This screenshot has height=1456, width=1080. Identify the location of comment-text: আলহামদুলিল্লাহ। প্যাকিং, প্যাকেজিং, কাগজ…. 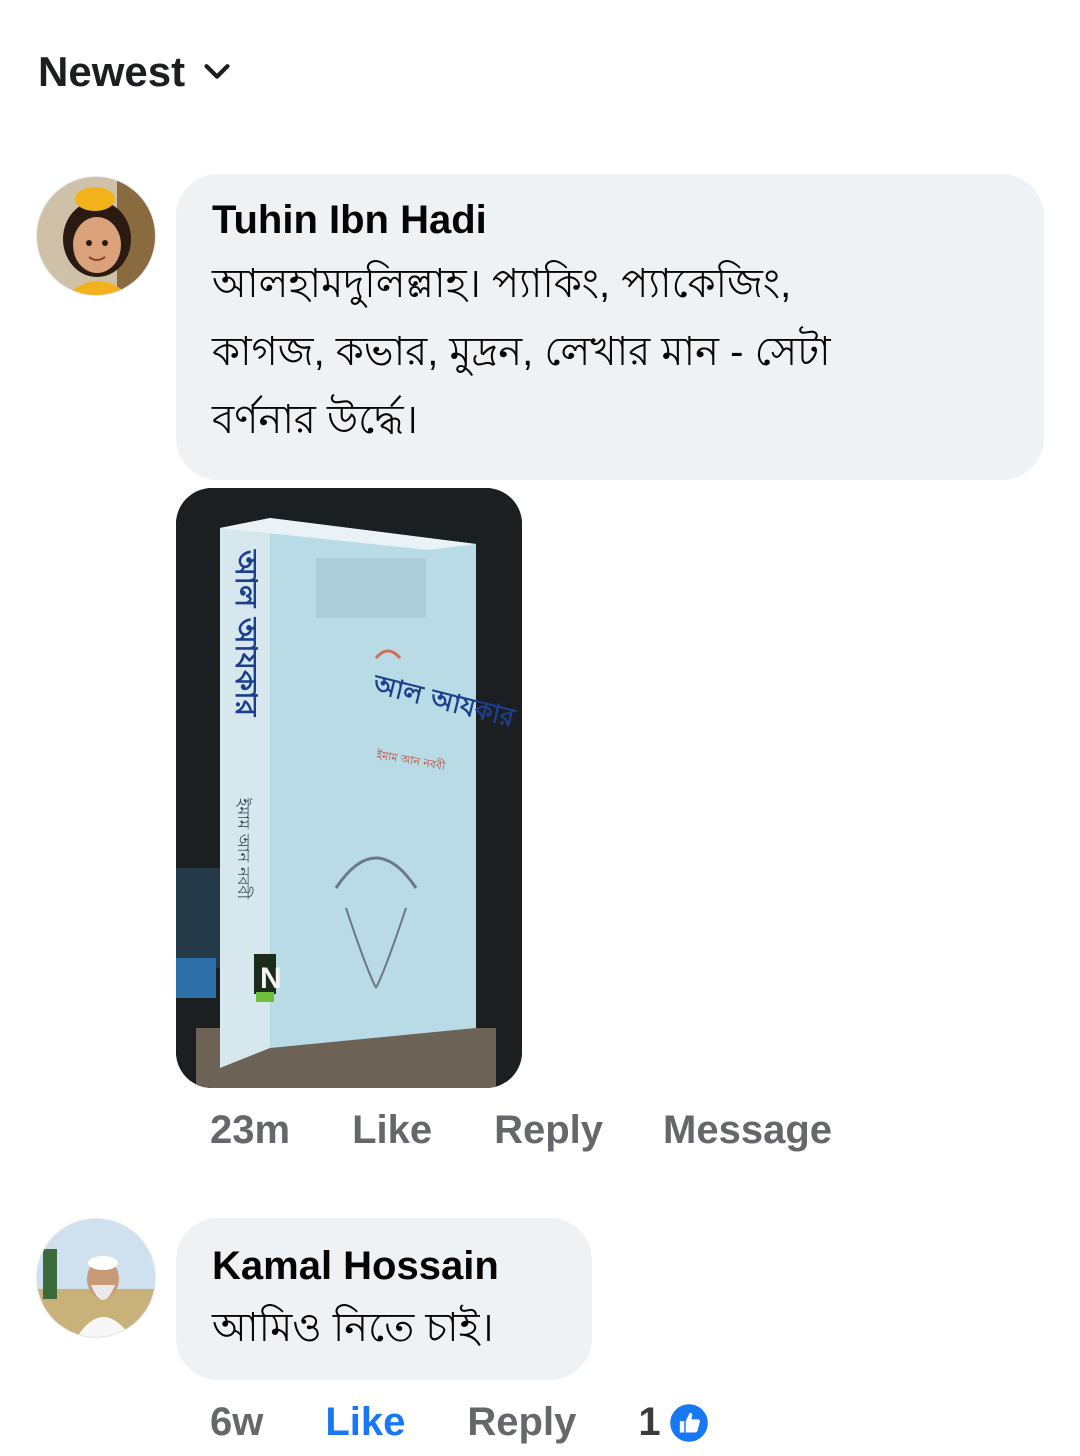
(610, 352).